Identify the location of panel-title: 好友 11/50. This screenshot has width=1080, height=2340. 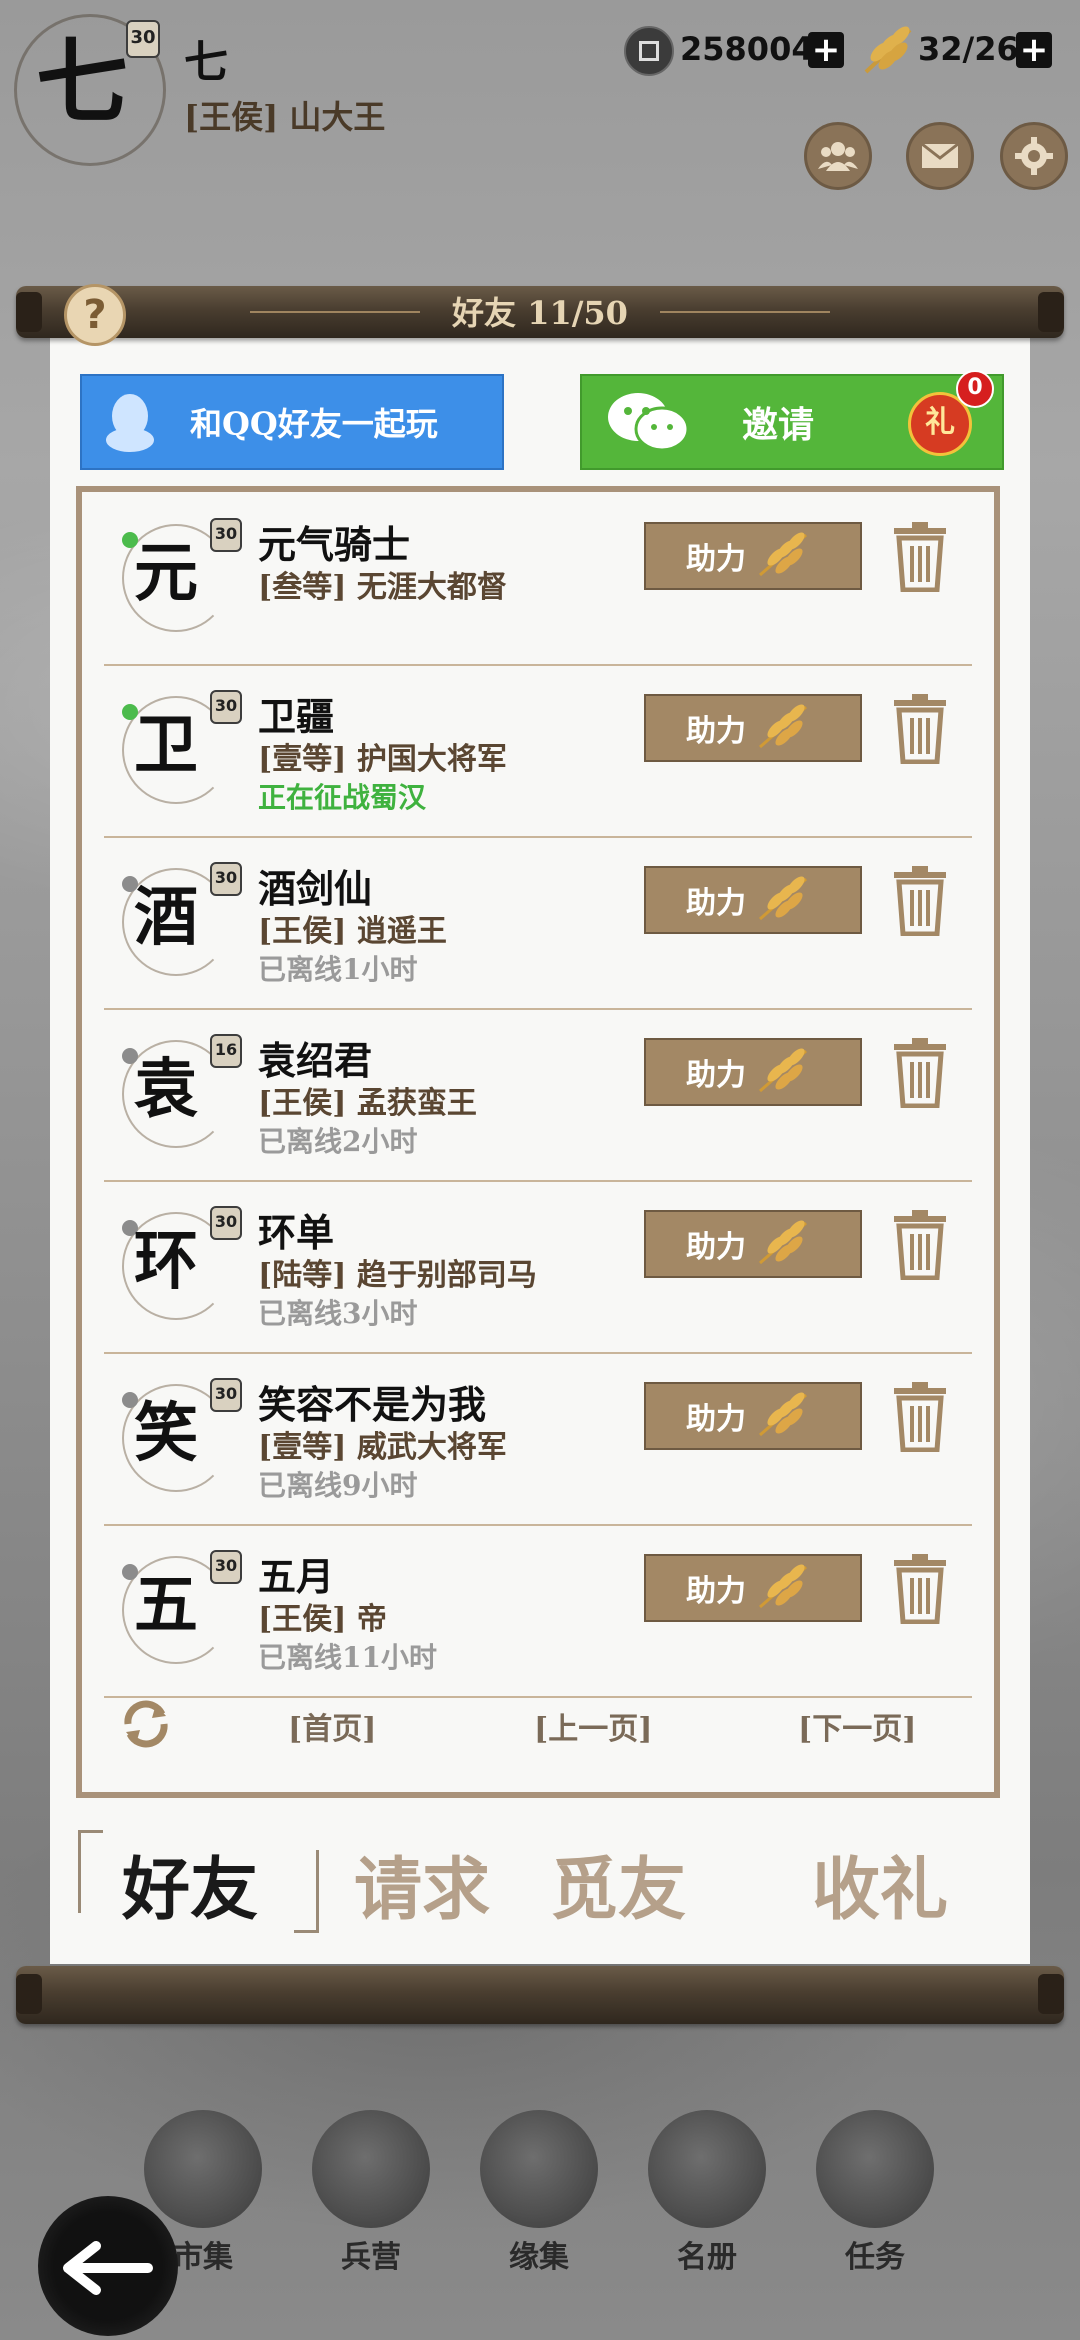
(540, 313).